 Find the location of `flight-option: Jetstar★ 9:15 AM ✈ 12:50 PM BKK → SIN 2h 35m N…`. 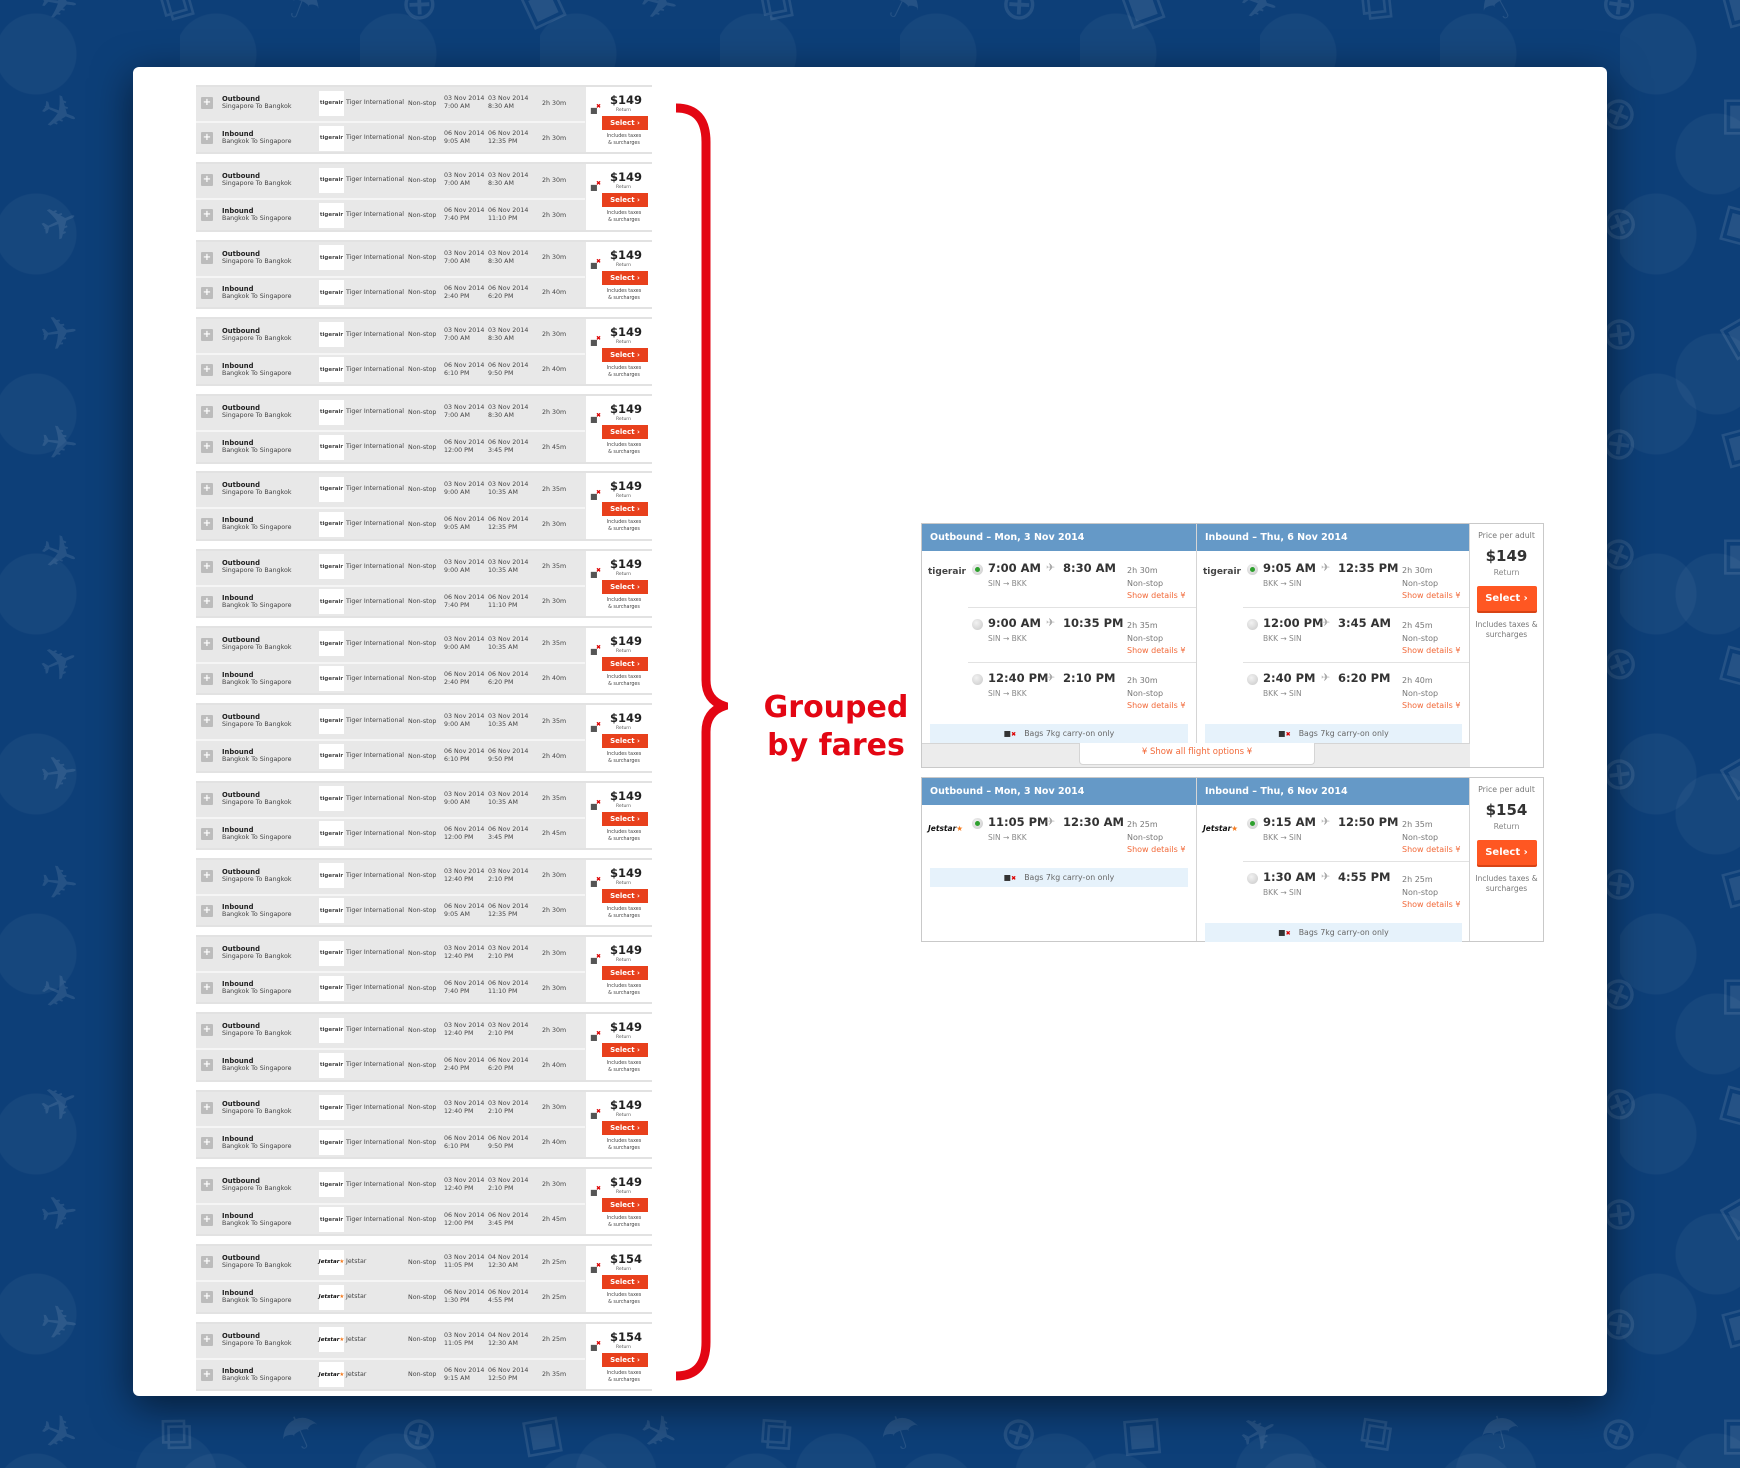

flight-option: Jetstar★ 9:15 AM ✈ 12:50 PM BKK → SIN 2h 35m N… is located at coordinates (1333, 834).